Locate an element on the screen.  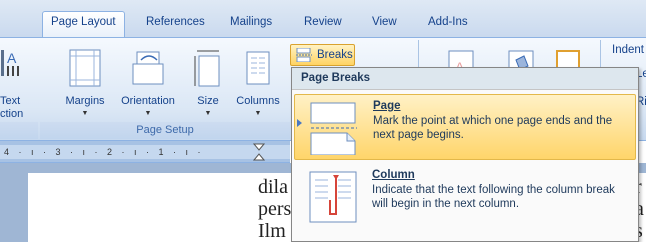
doc-line-1: dila is located at coordinates (273, 187).